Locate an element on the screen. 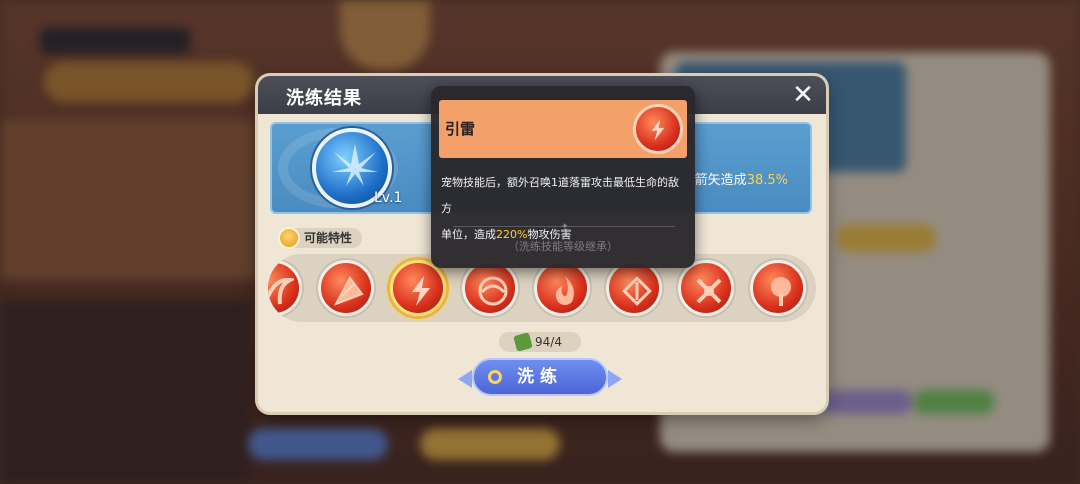  tree-trait-icon is located at coordinates (778, 288).